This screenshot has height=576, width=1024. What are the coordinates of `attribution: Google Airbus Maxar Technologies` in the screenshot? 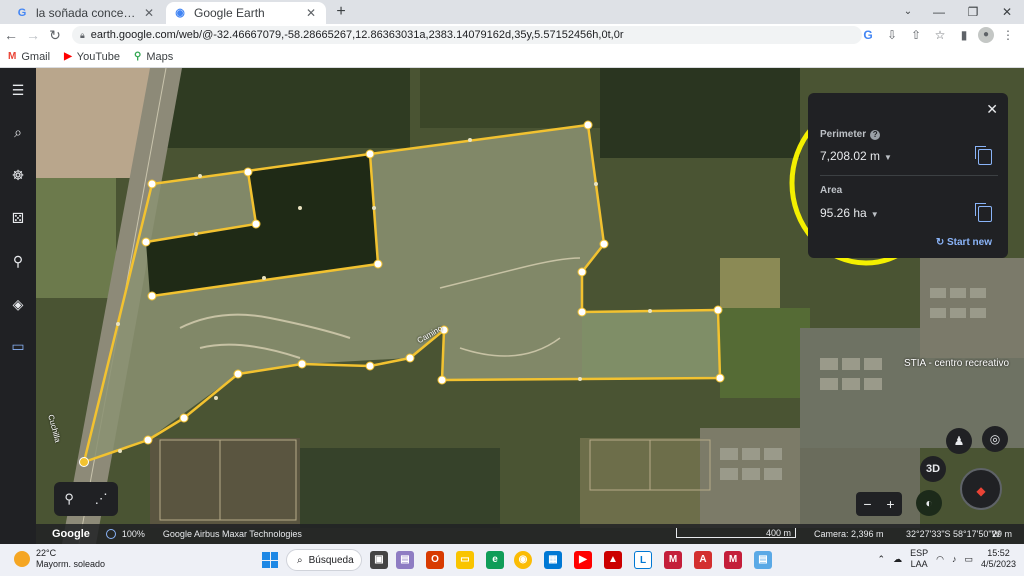 It's located at (232, 534).